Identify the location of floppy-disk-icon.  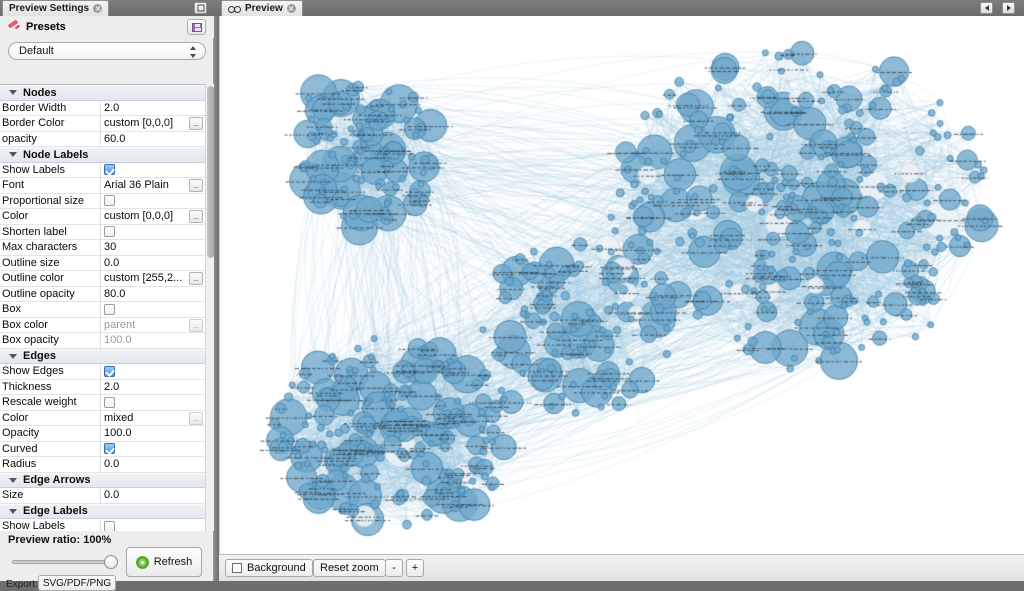
(197, 27).